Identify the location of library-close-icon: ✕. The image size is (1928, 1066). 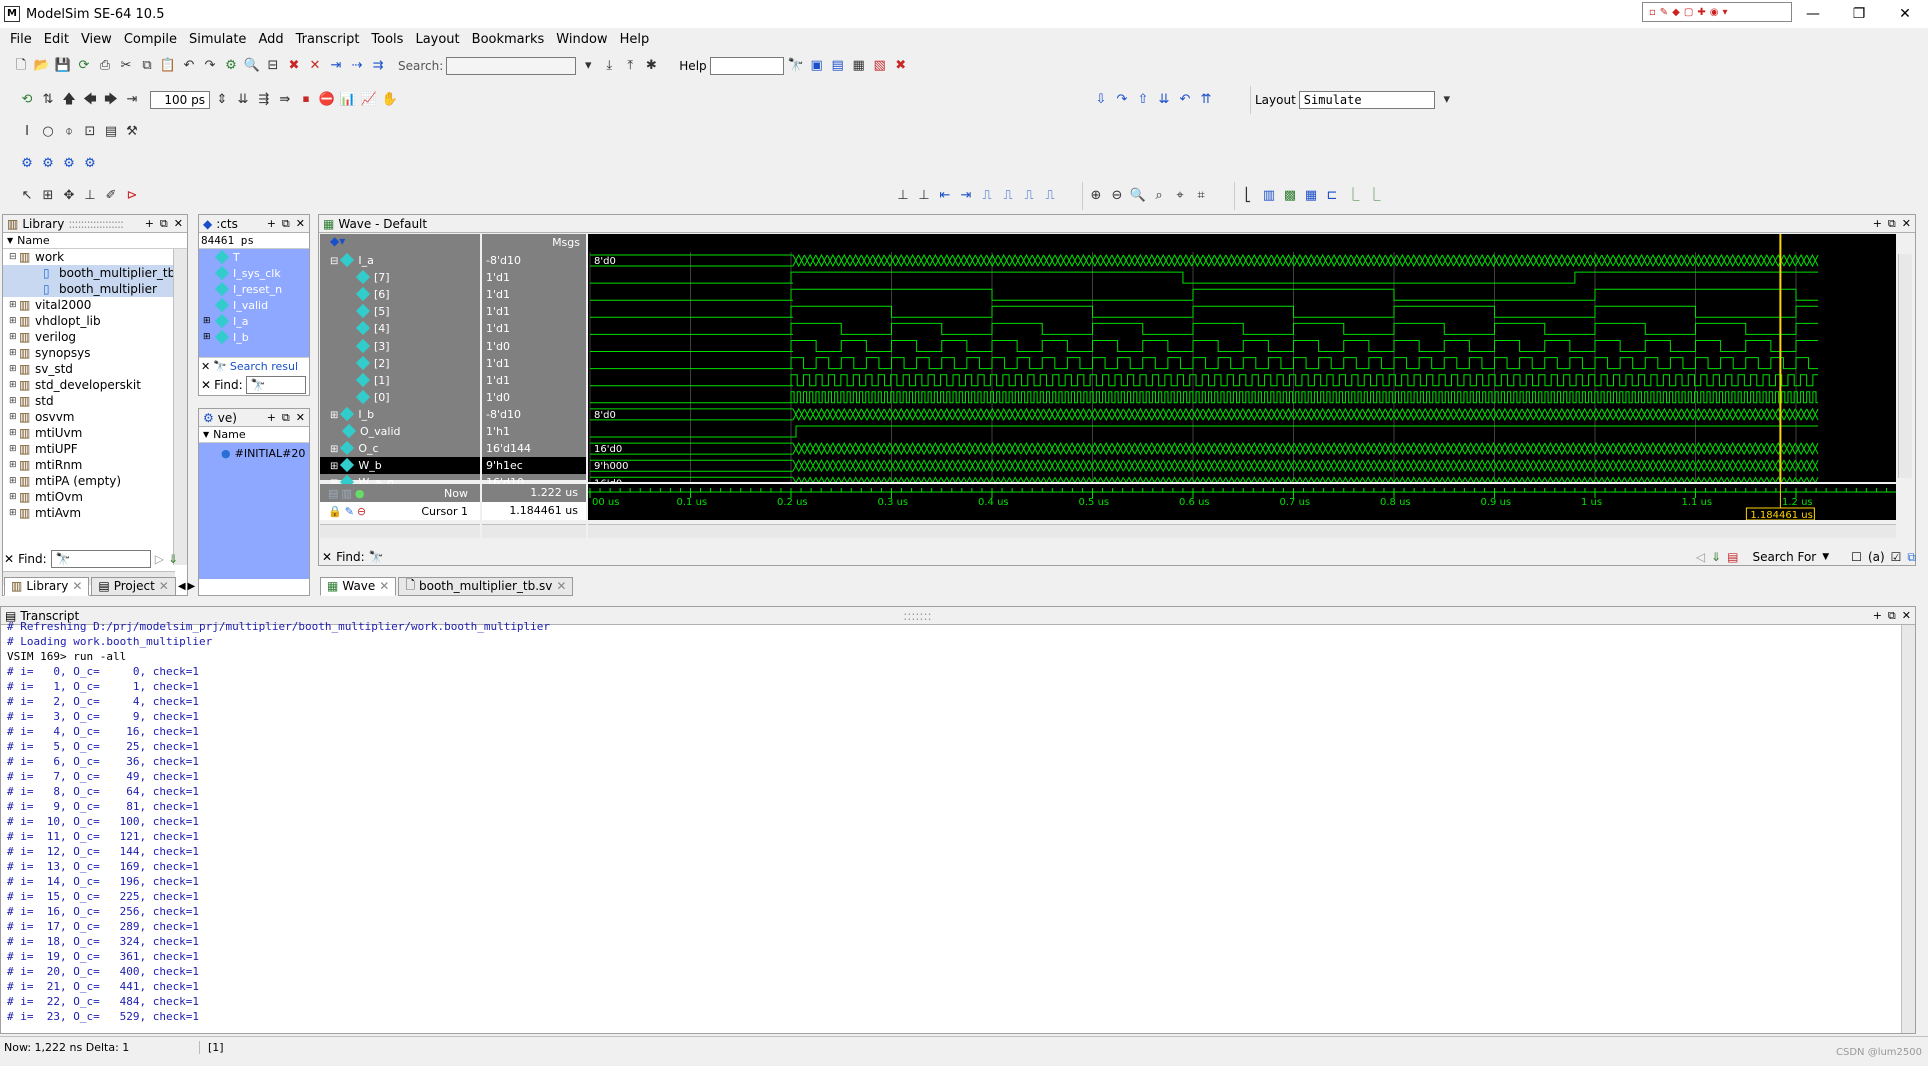
(178, 224).